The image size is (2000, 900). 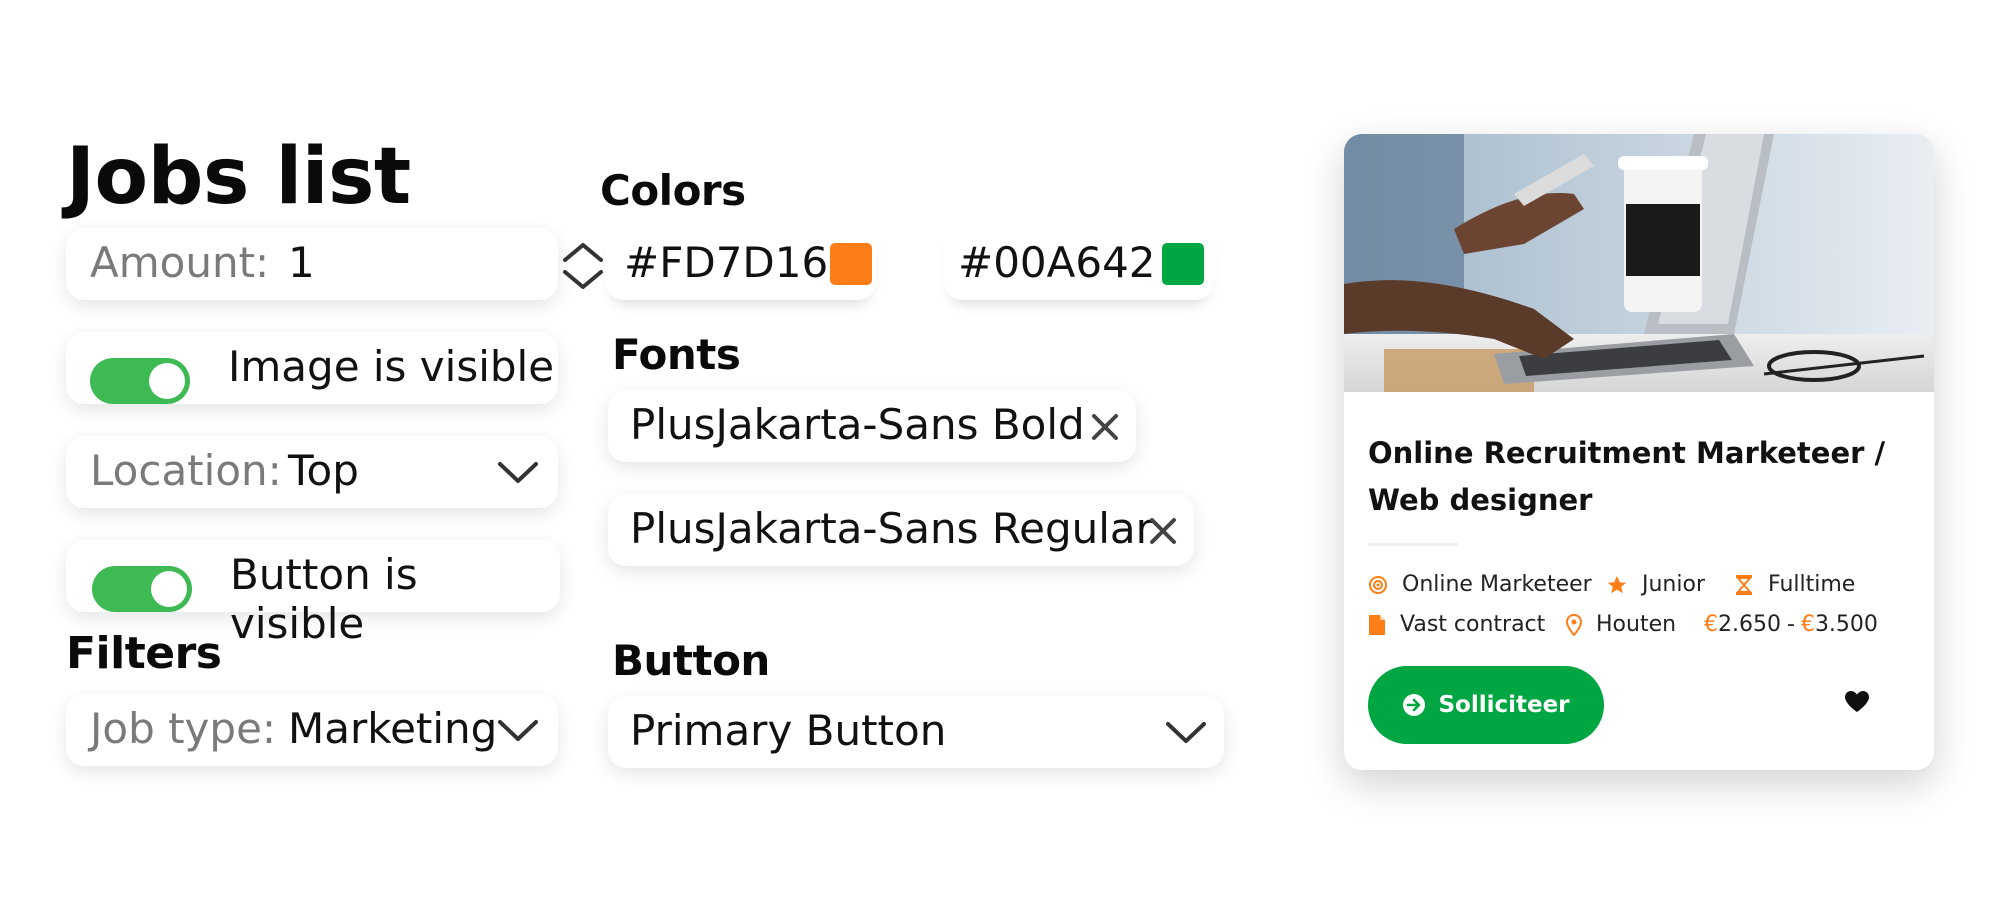 What do you see at coordinates (891, 528) in the screenshot?
I see `font-name: PlusJakarta-Sans Regular` at bounding box center [891, 528].